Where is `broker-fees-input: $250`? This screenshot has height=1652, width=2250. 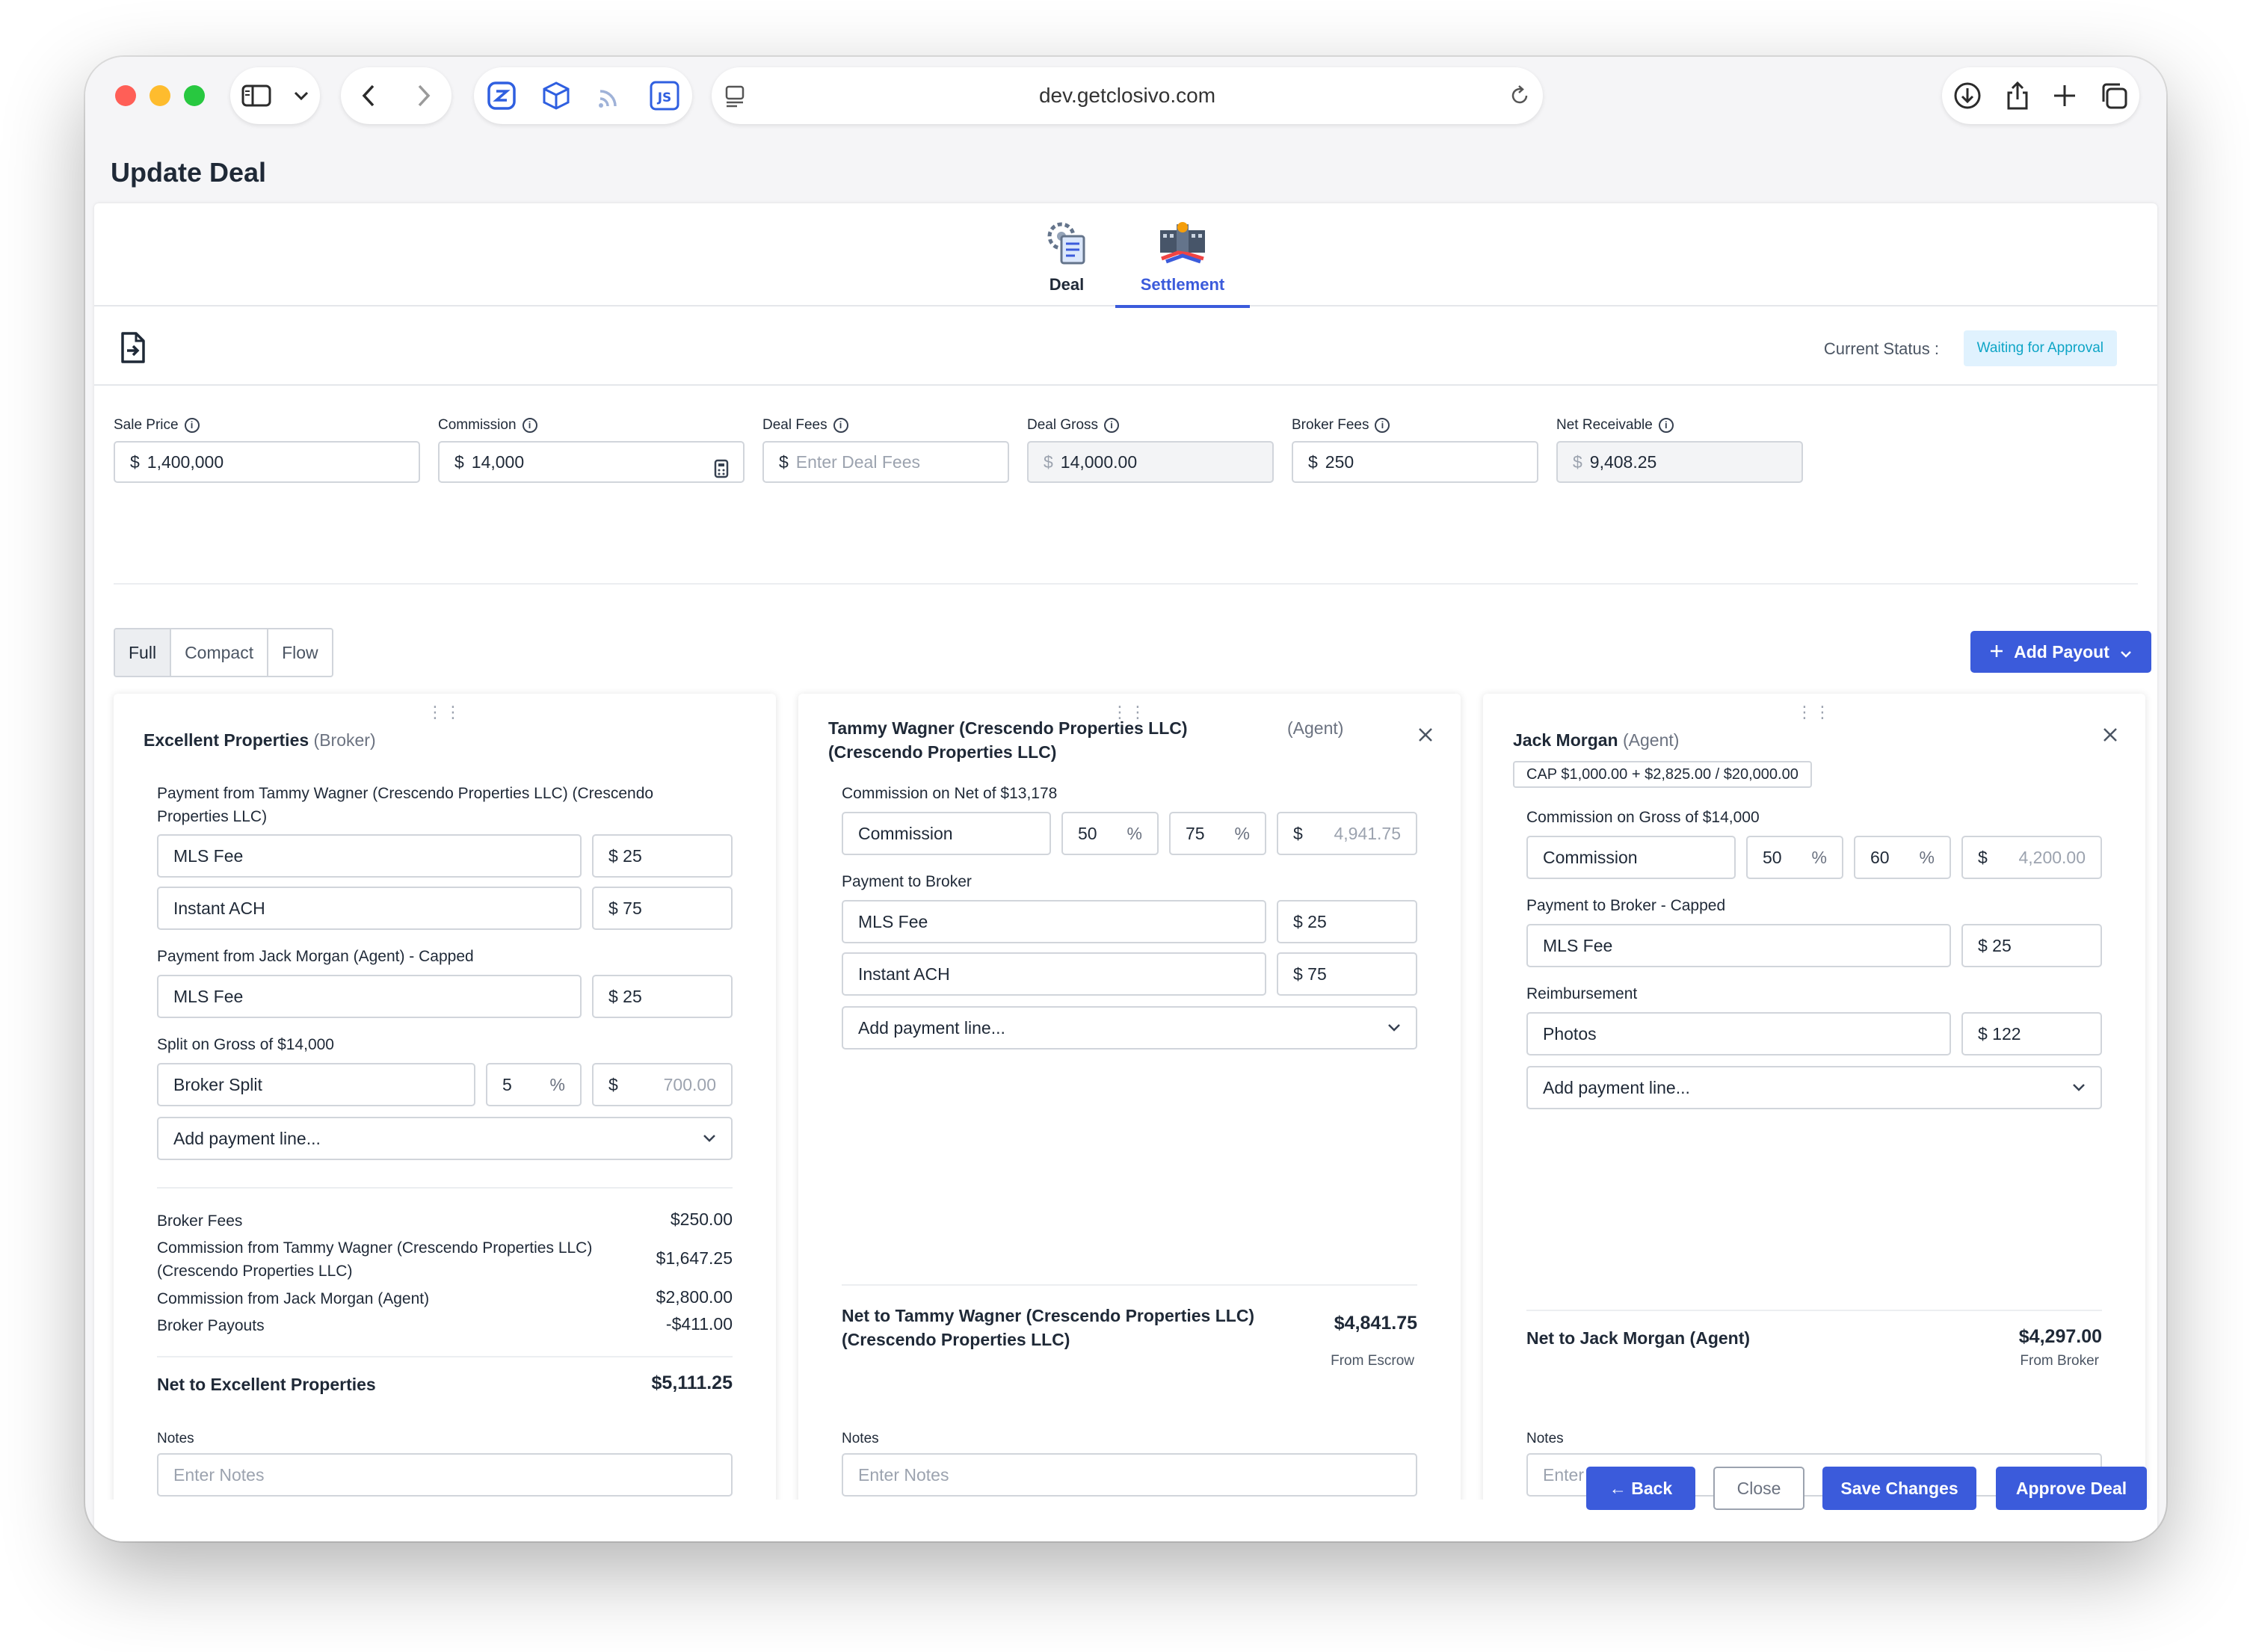 broker-fees-input: $250 is located at coordinates (1415, 462).